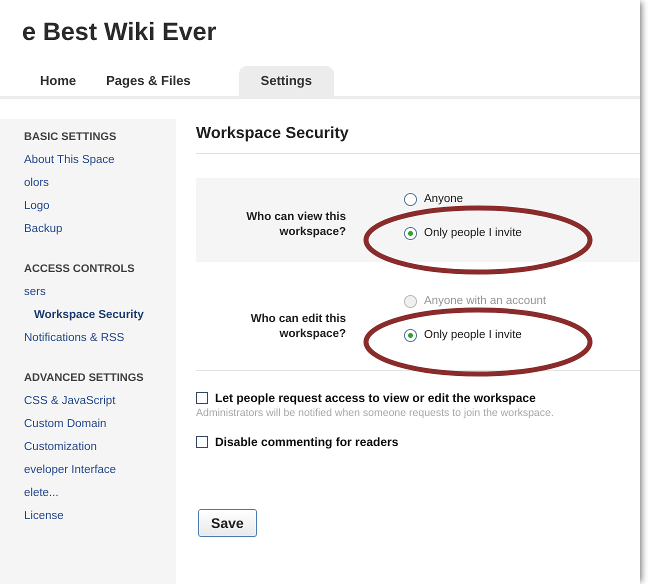 This screenshot has width=665, height=584. What do you see at coordinates (298, 327) in the screenshot?
I see `question-label: Who can edit this workspace?` at bounding box center [298, 327].